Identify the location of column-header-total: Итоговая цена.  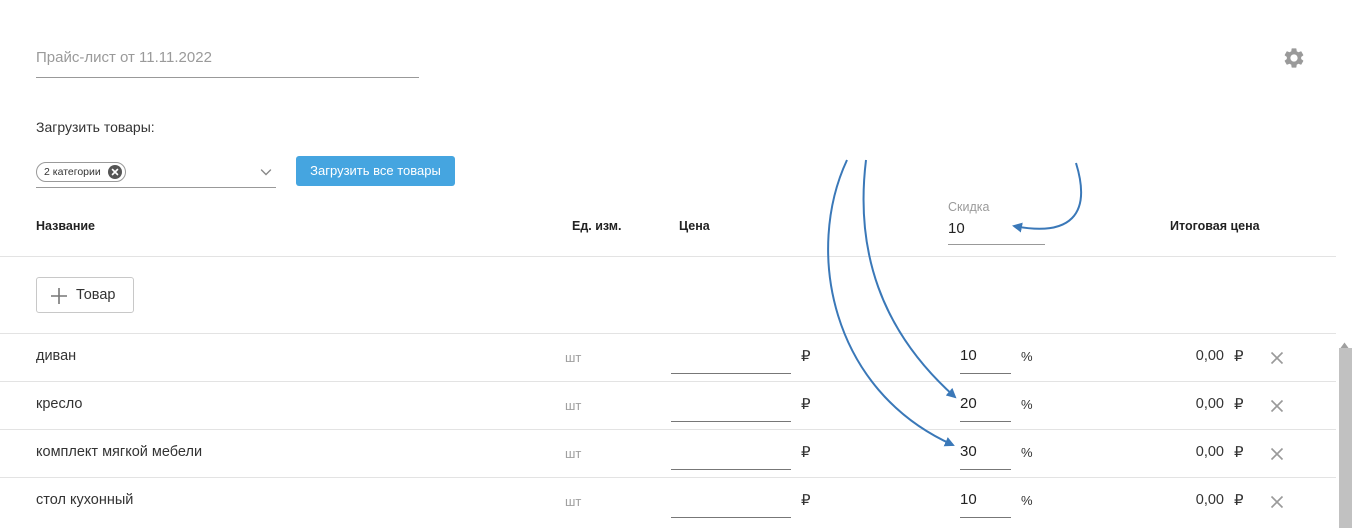
(1215, 226).